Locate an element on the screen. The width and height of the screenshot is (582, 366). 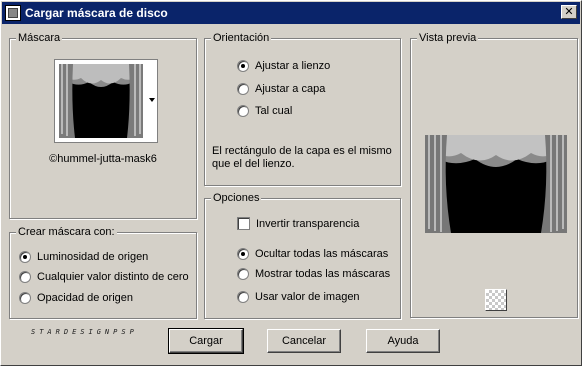
radio-as-is: Tal cual is located at coordinates (264, 111).